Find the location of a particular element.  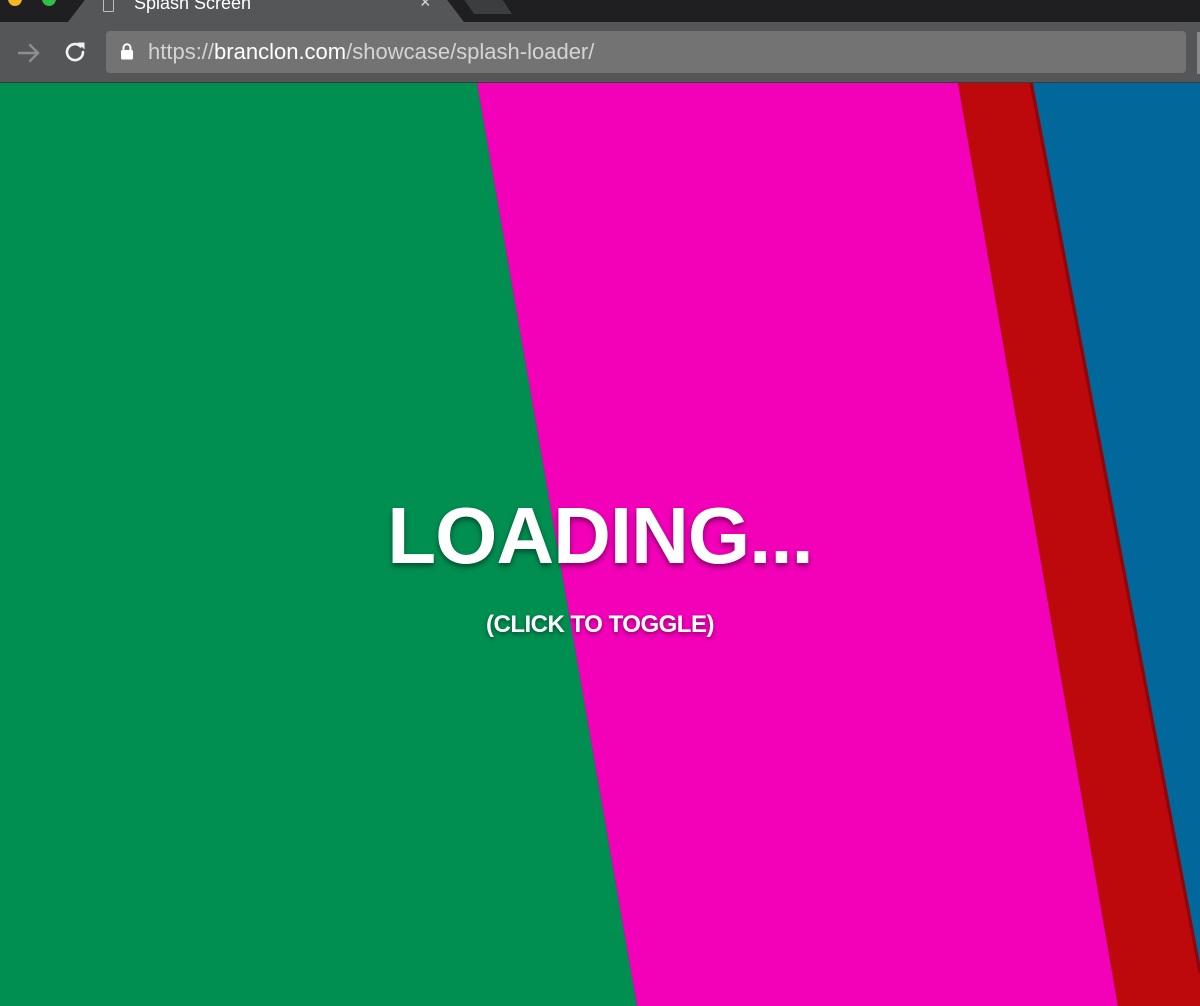

tab-title: Splash Screen is located at coordinates (193, 6).